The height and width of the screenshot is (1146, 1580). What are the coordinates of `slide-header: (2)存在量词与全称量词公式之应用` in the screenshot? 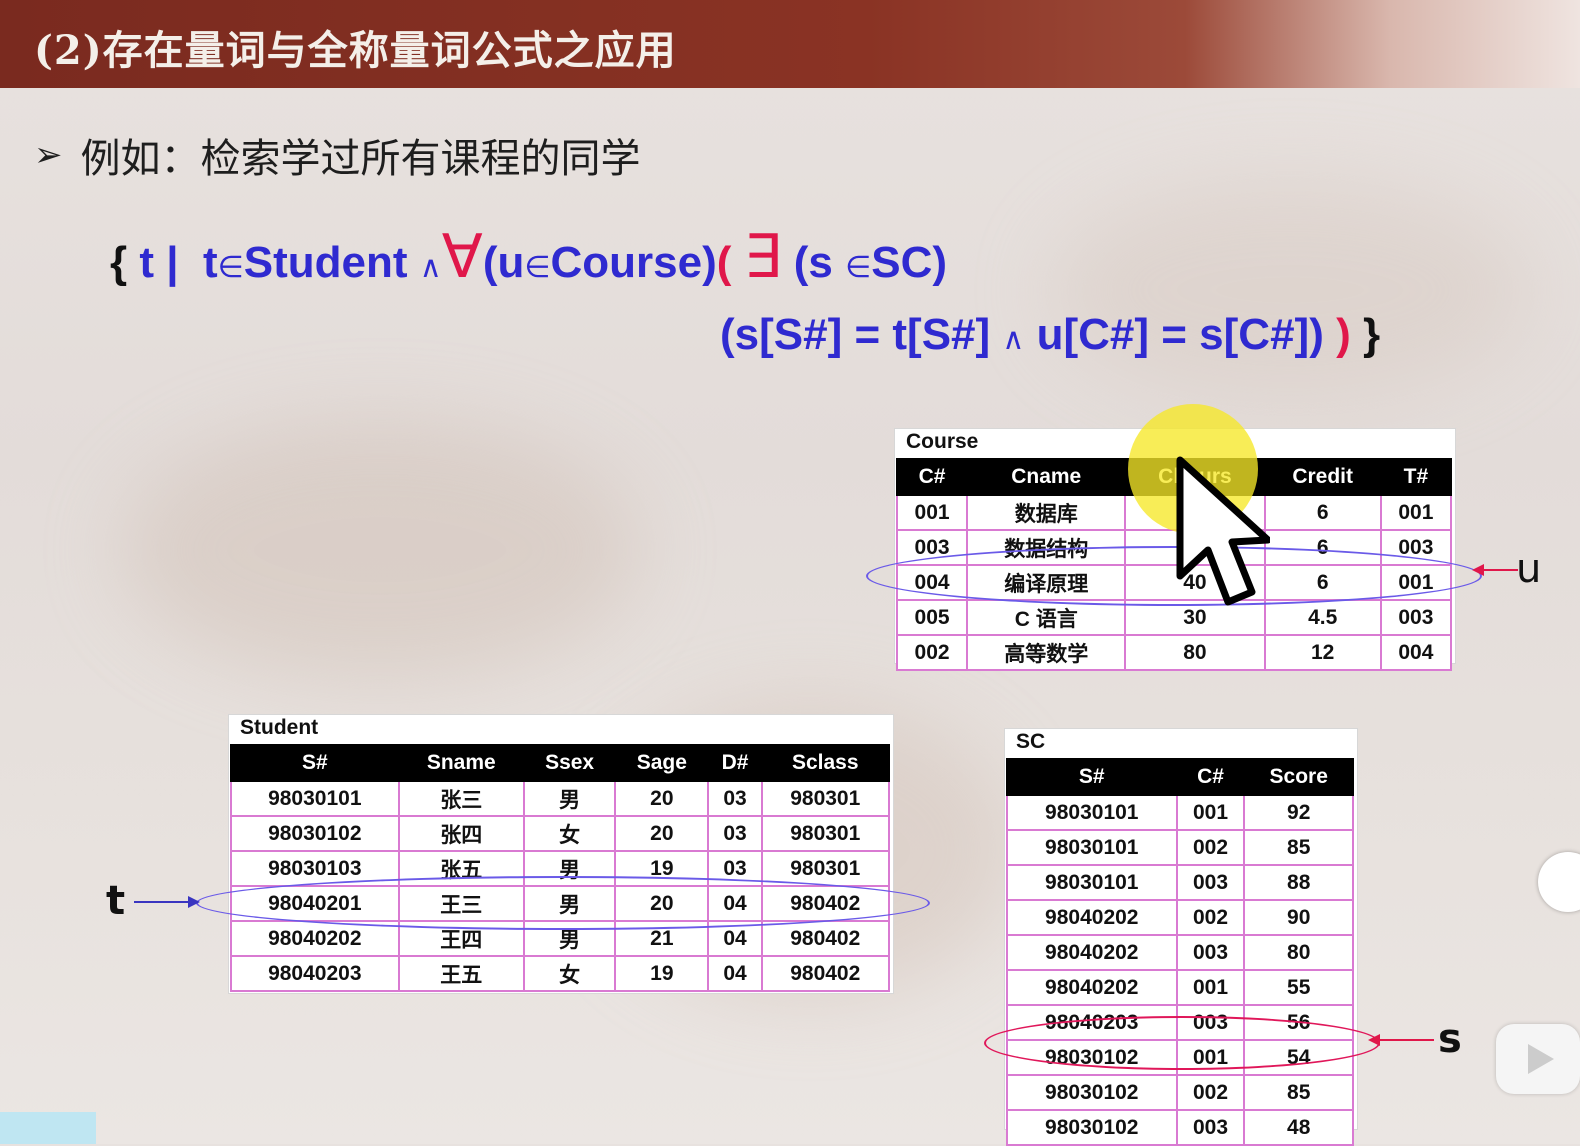 It's located at (790, 44).